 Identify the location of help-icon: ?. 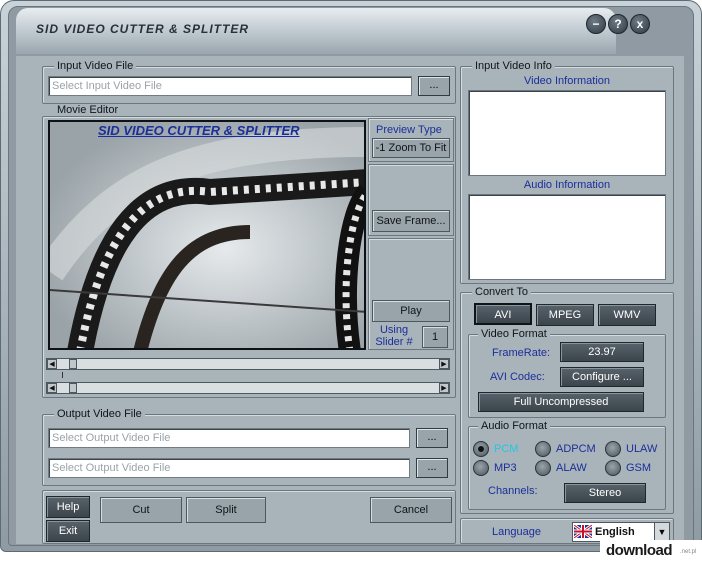
(618, 24).